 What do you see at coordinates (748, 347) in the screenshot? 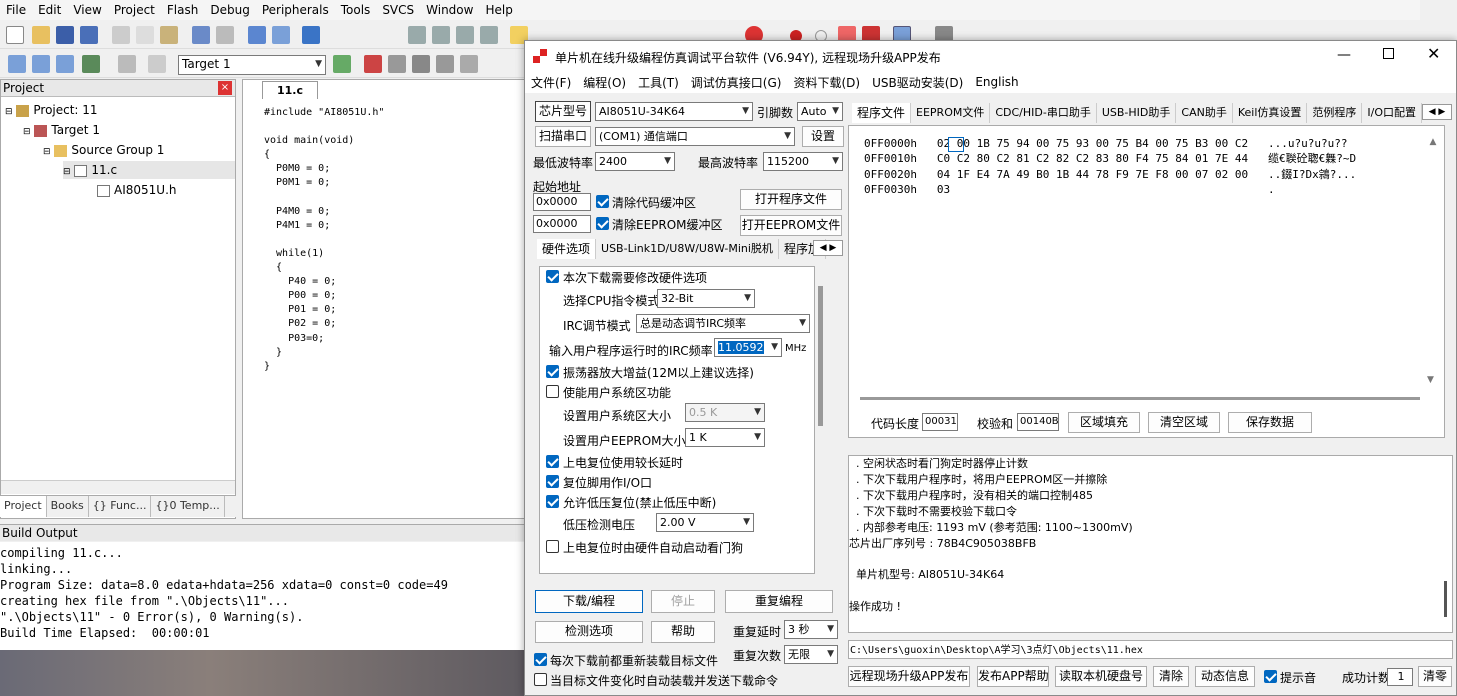
I see `irc-freq-select: 11.0592 ▼` at bounding box center [748, 347].